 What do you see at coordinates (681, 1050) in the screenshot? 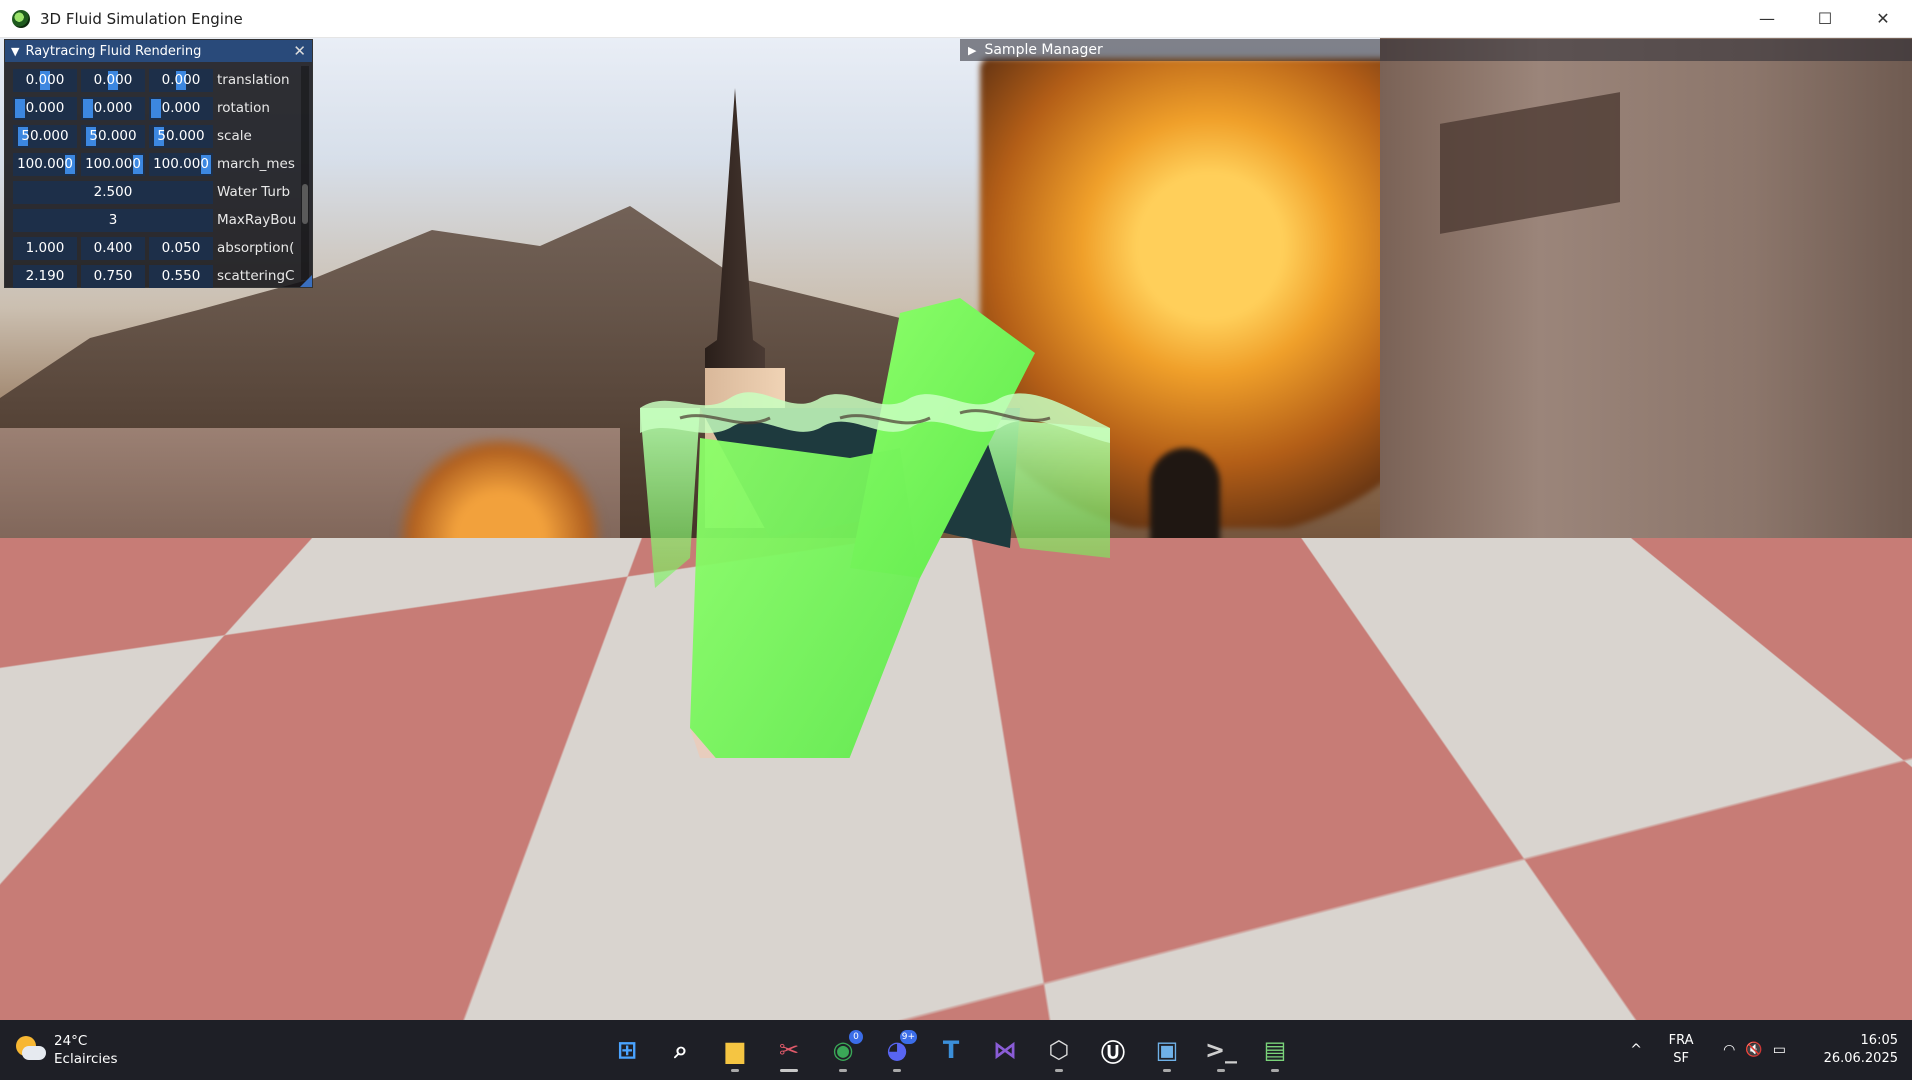
I see `search-button-icon: ⌕` at bounding box center [681, 1050].